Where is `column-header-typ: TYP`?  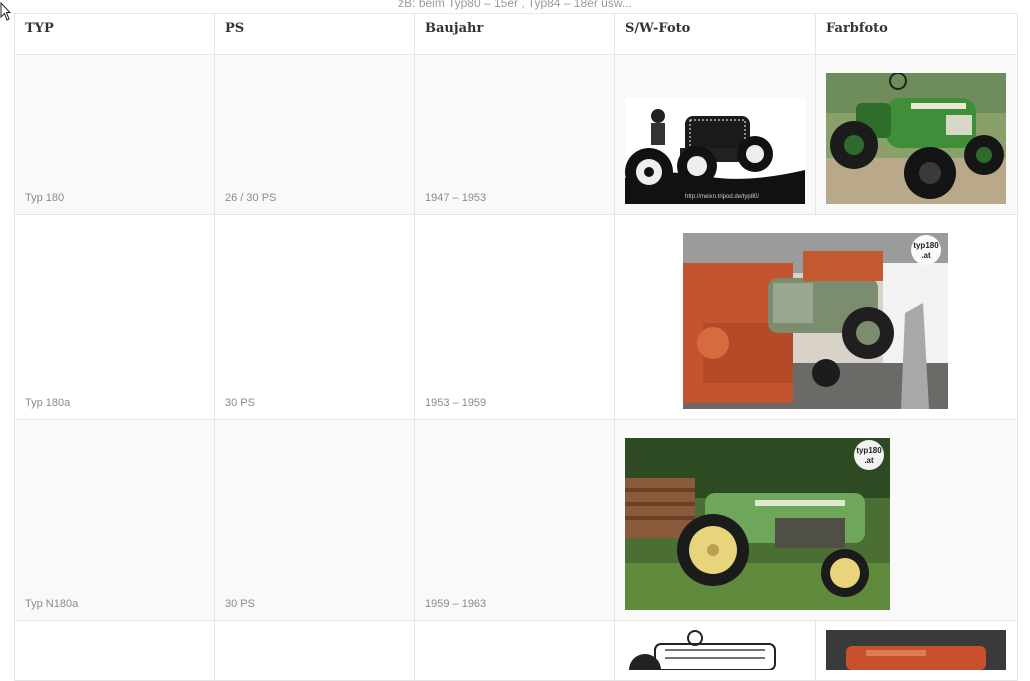 column-header-typ: TYP is located at coordinates (114, 34).